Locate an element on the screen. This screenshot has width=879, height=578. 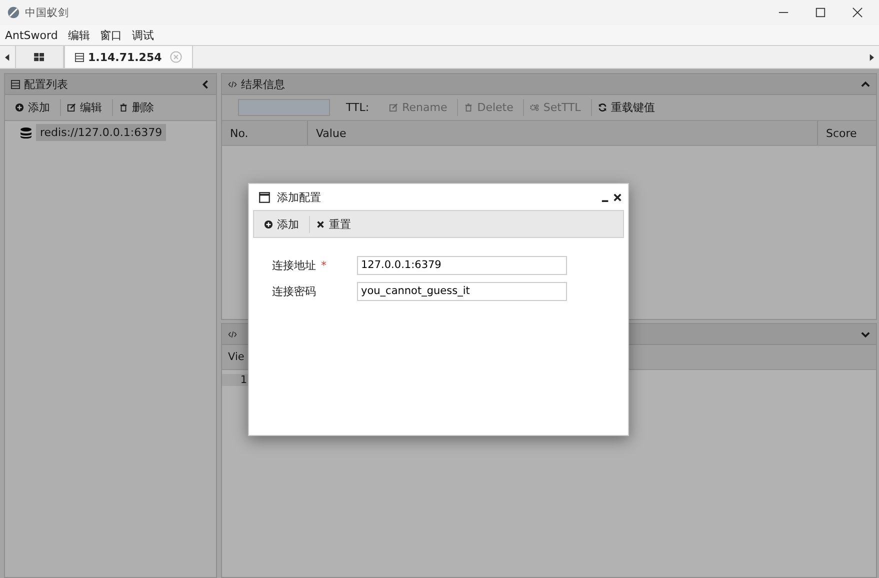
tab is located at coordinates (39, 57).